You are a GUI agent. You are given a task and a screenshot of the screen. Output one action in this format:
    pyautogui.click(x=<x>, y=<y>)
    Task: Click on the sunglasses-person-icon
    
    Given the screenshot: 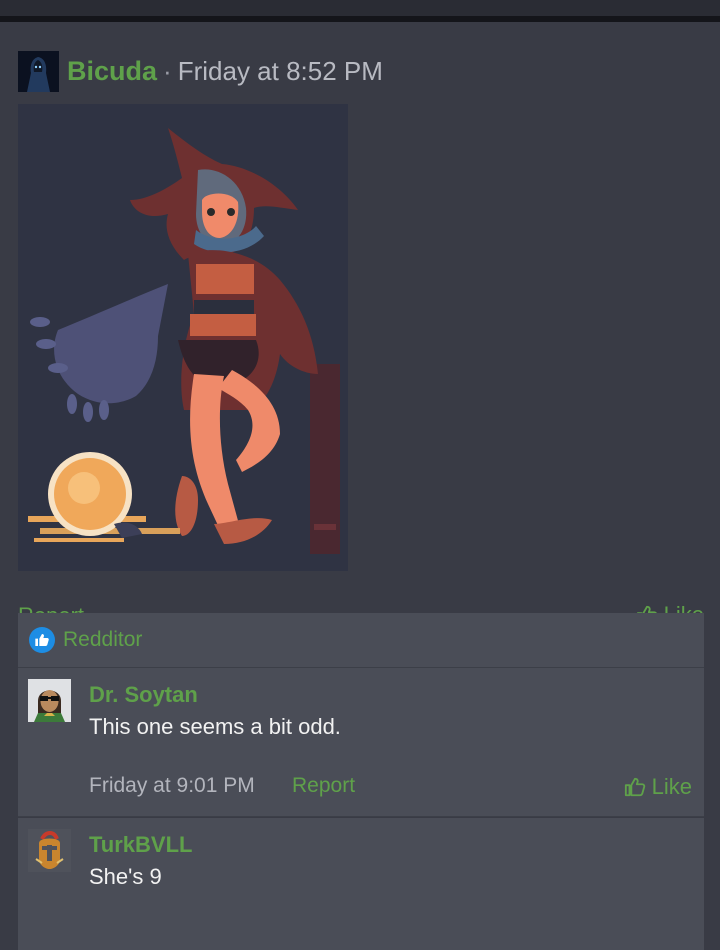 What is the action you would take?
    pyautogui.click(x=49, y=700)
    